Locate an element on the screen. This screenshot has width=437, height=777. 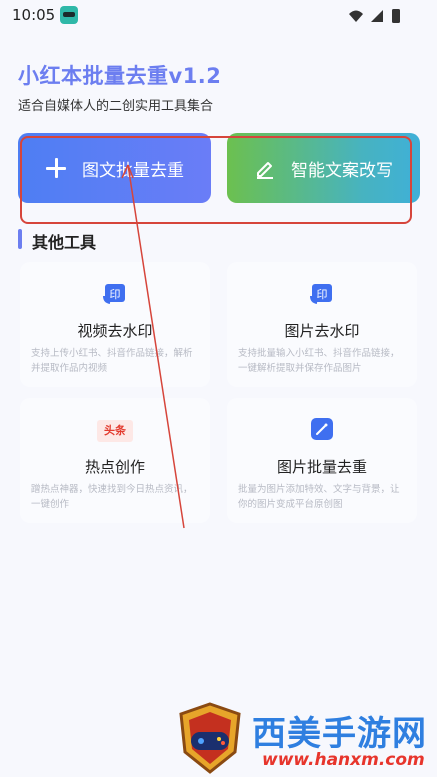
wifi-icon is located at coordinates (356, 16).